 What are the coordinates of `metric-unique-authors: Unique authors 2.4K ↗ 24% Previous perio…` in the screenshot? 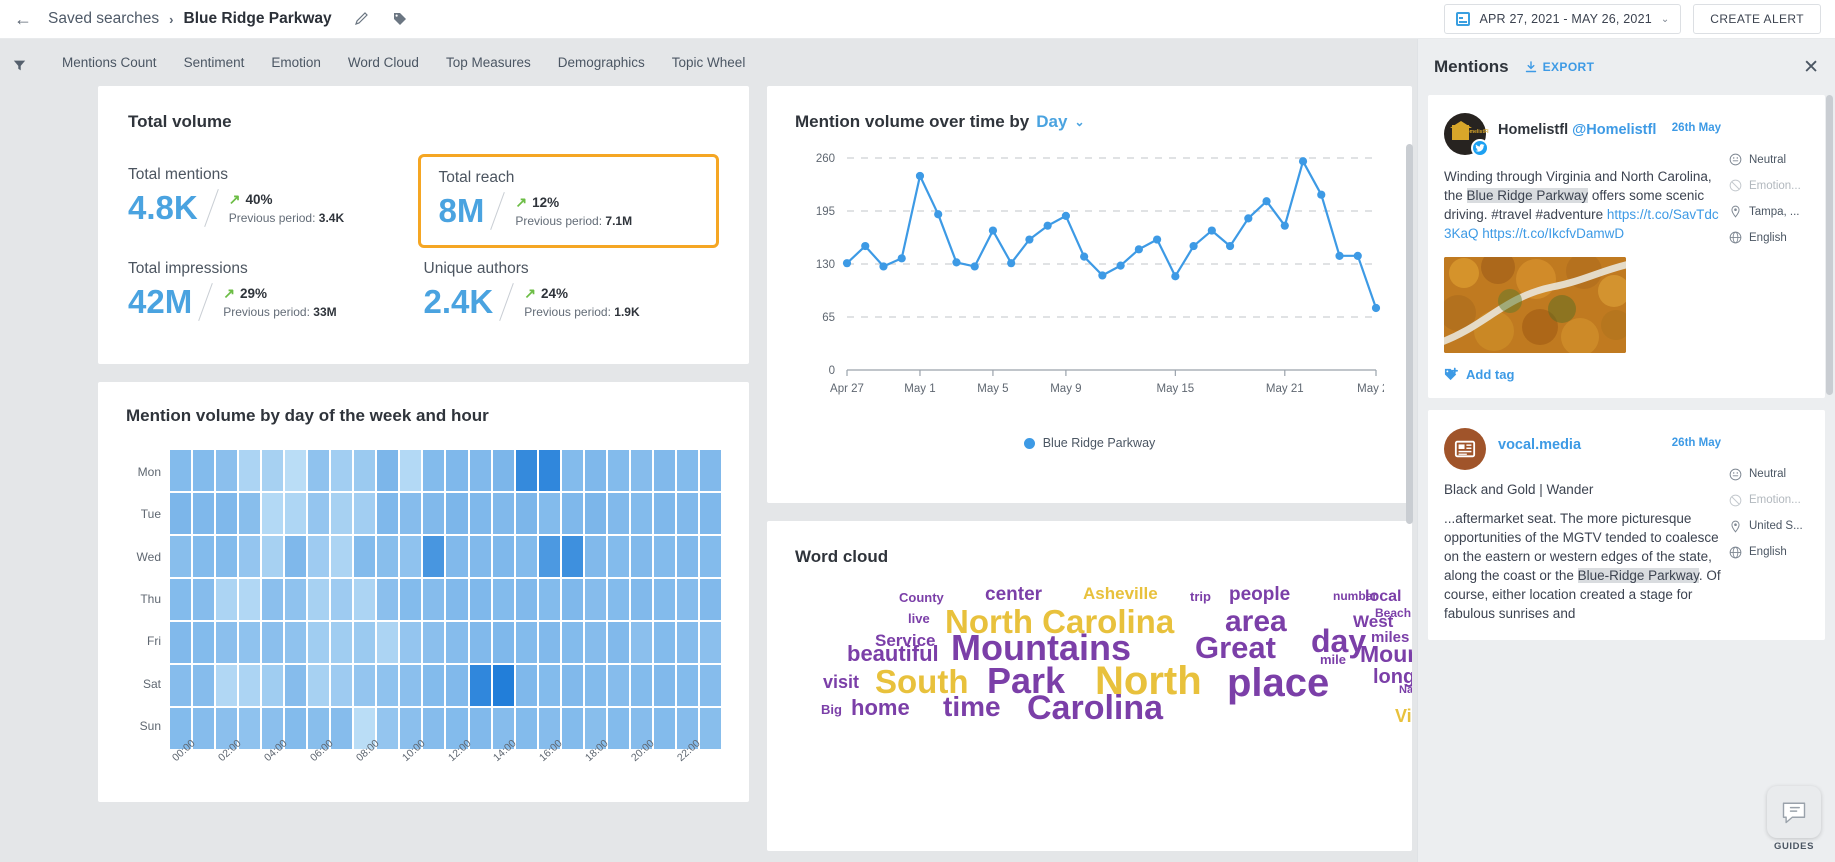 It's located at (572, 291).